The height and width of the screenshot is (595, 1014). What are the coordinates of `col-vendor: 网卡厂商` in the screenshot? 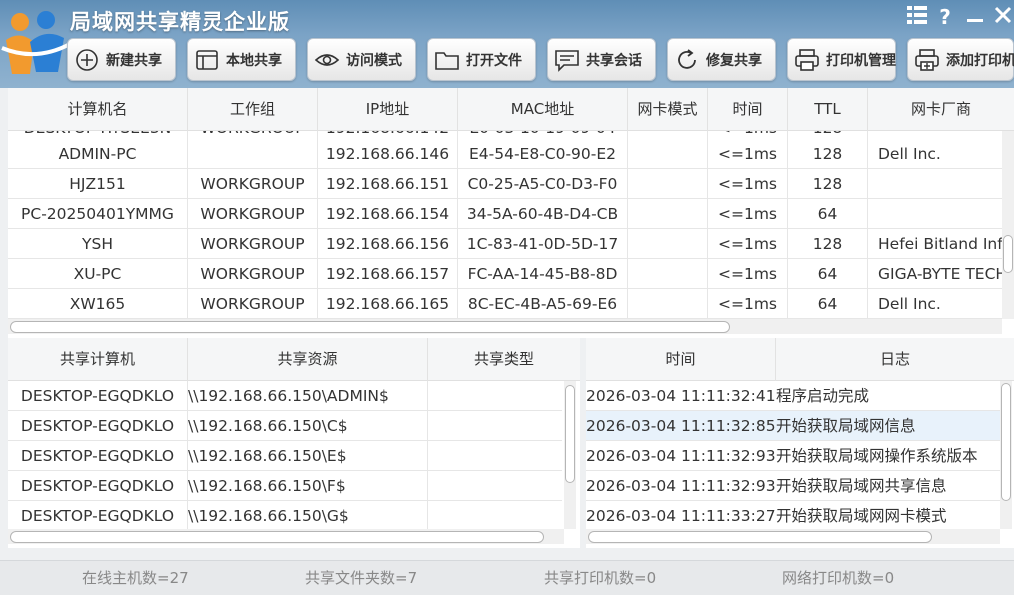 It's located at (941, 109).